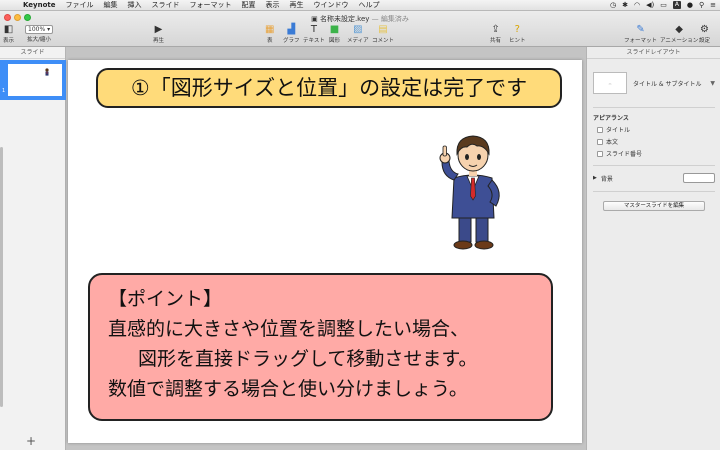 The image size is (720, 450). I want to click on animate-label: アニメーション, so click(679, 41).